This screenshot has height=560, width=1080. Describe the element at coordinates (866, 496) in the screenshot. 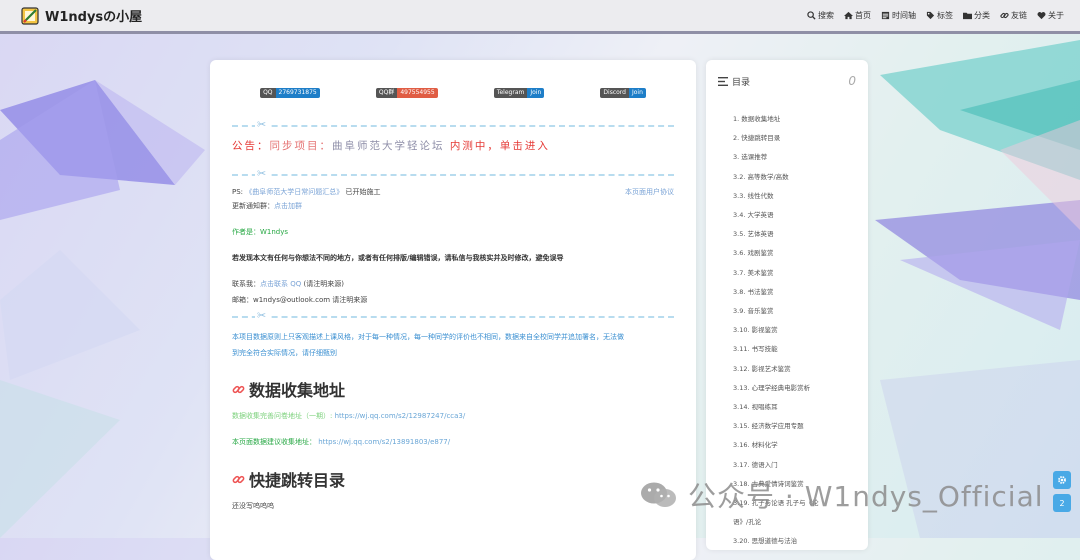

I see `watermark-text: 公众号 · W1ndys_Official` at that location.